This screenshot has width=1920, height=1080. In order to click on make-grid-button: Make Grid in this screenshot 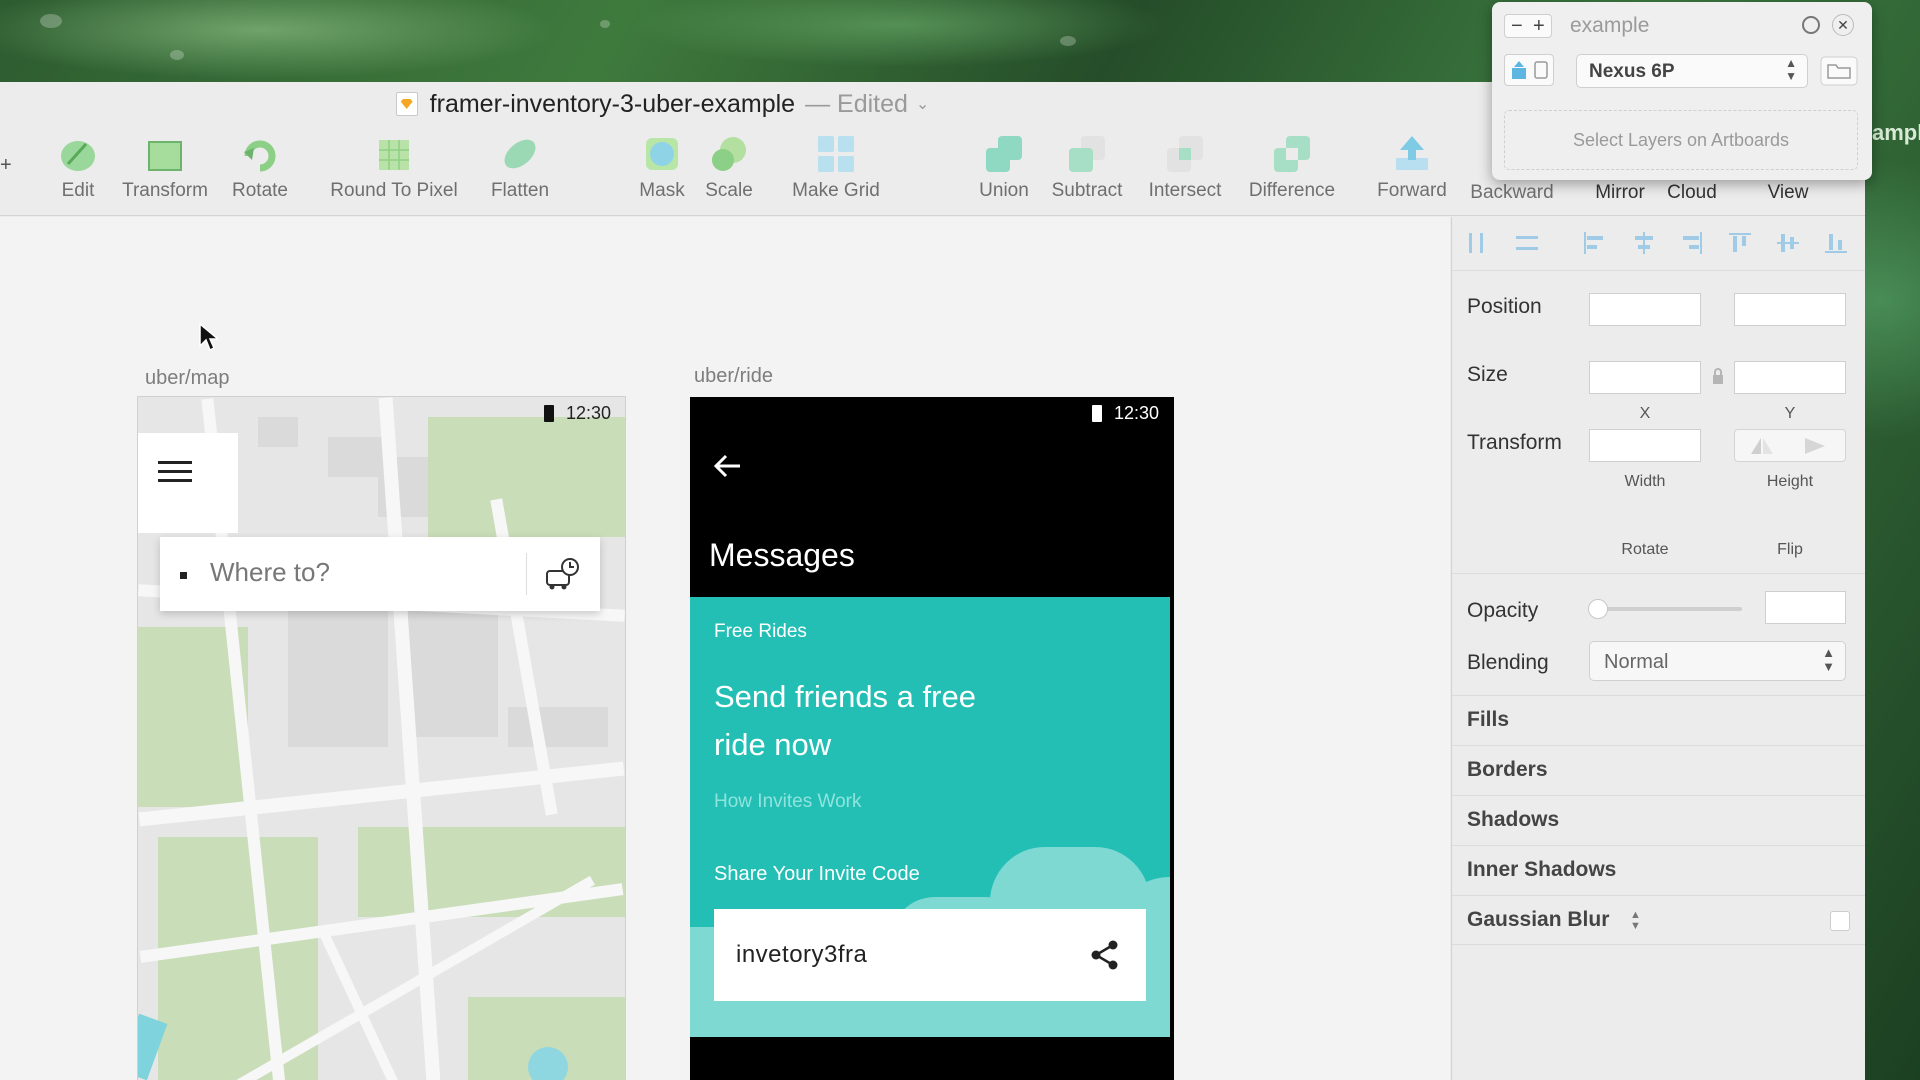, I will do `click(836, 168)`.